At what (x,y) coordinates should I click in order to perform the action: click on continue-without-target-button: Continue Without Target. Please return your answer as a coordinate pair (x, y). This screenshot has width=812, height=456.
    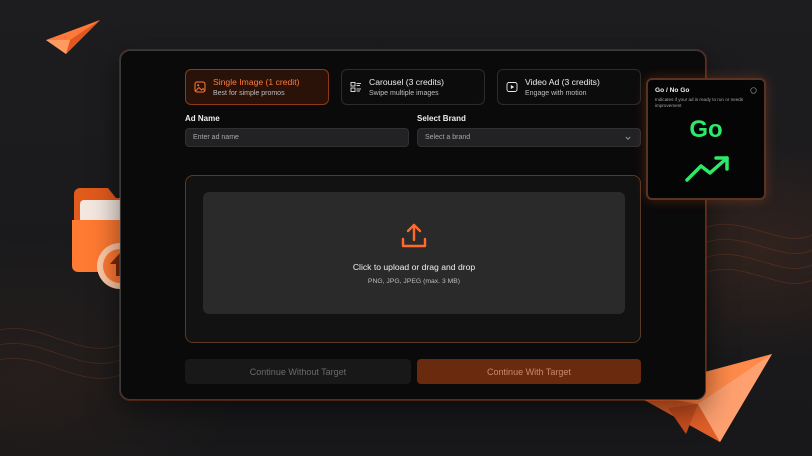
    Looking at the image, I should click on (298, 371).